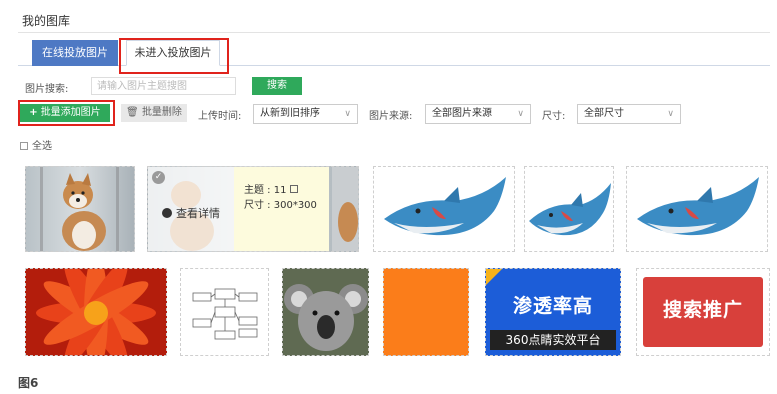 This screenshot has width=777, height=394. Describe the element at coordinates (294, 189) in the screenshot. I see `edit-icon` at that location.